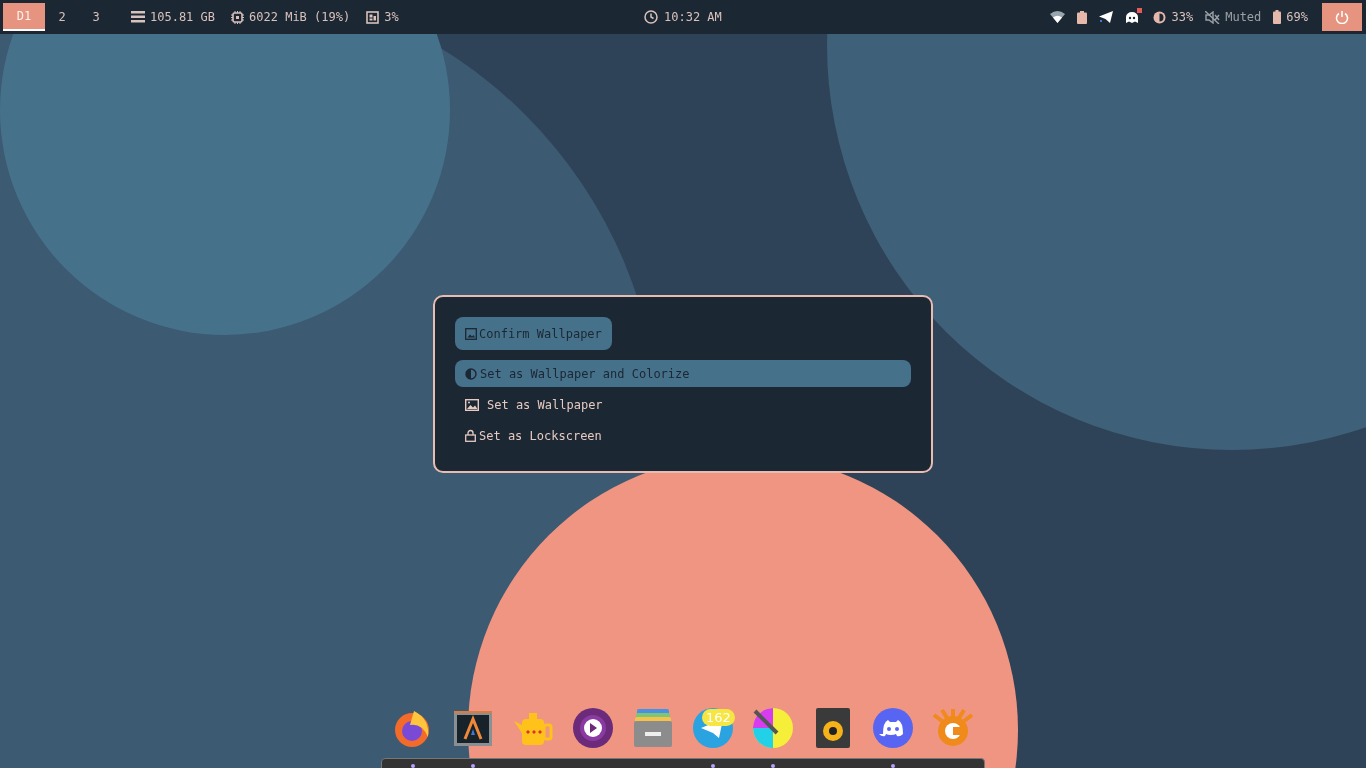 The height and width of the screenshot is (768, 1366). What do you see at coordinates (651, 17) in the screenshot?
I see `clock-icon` at bounding box center [651, 17].